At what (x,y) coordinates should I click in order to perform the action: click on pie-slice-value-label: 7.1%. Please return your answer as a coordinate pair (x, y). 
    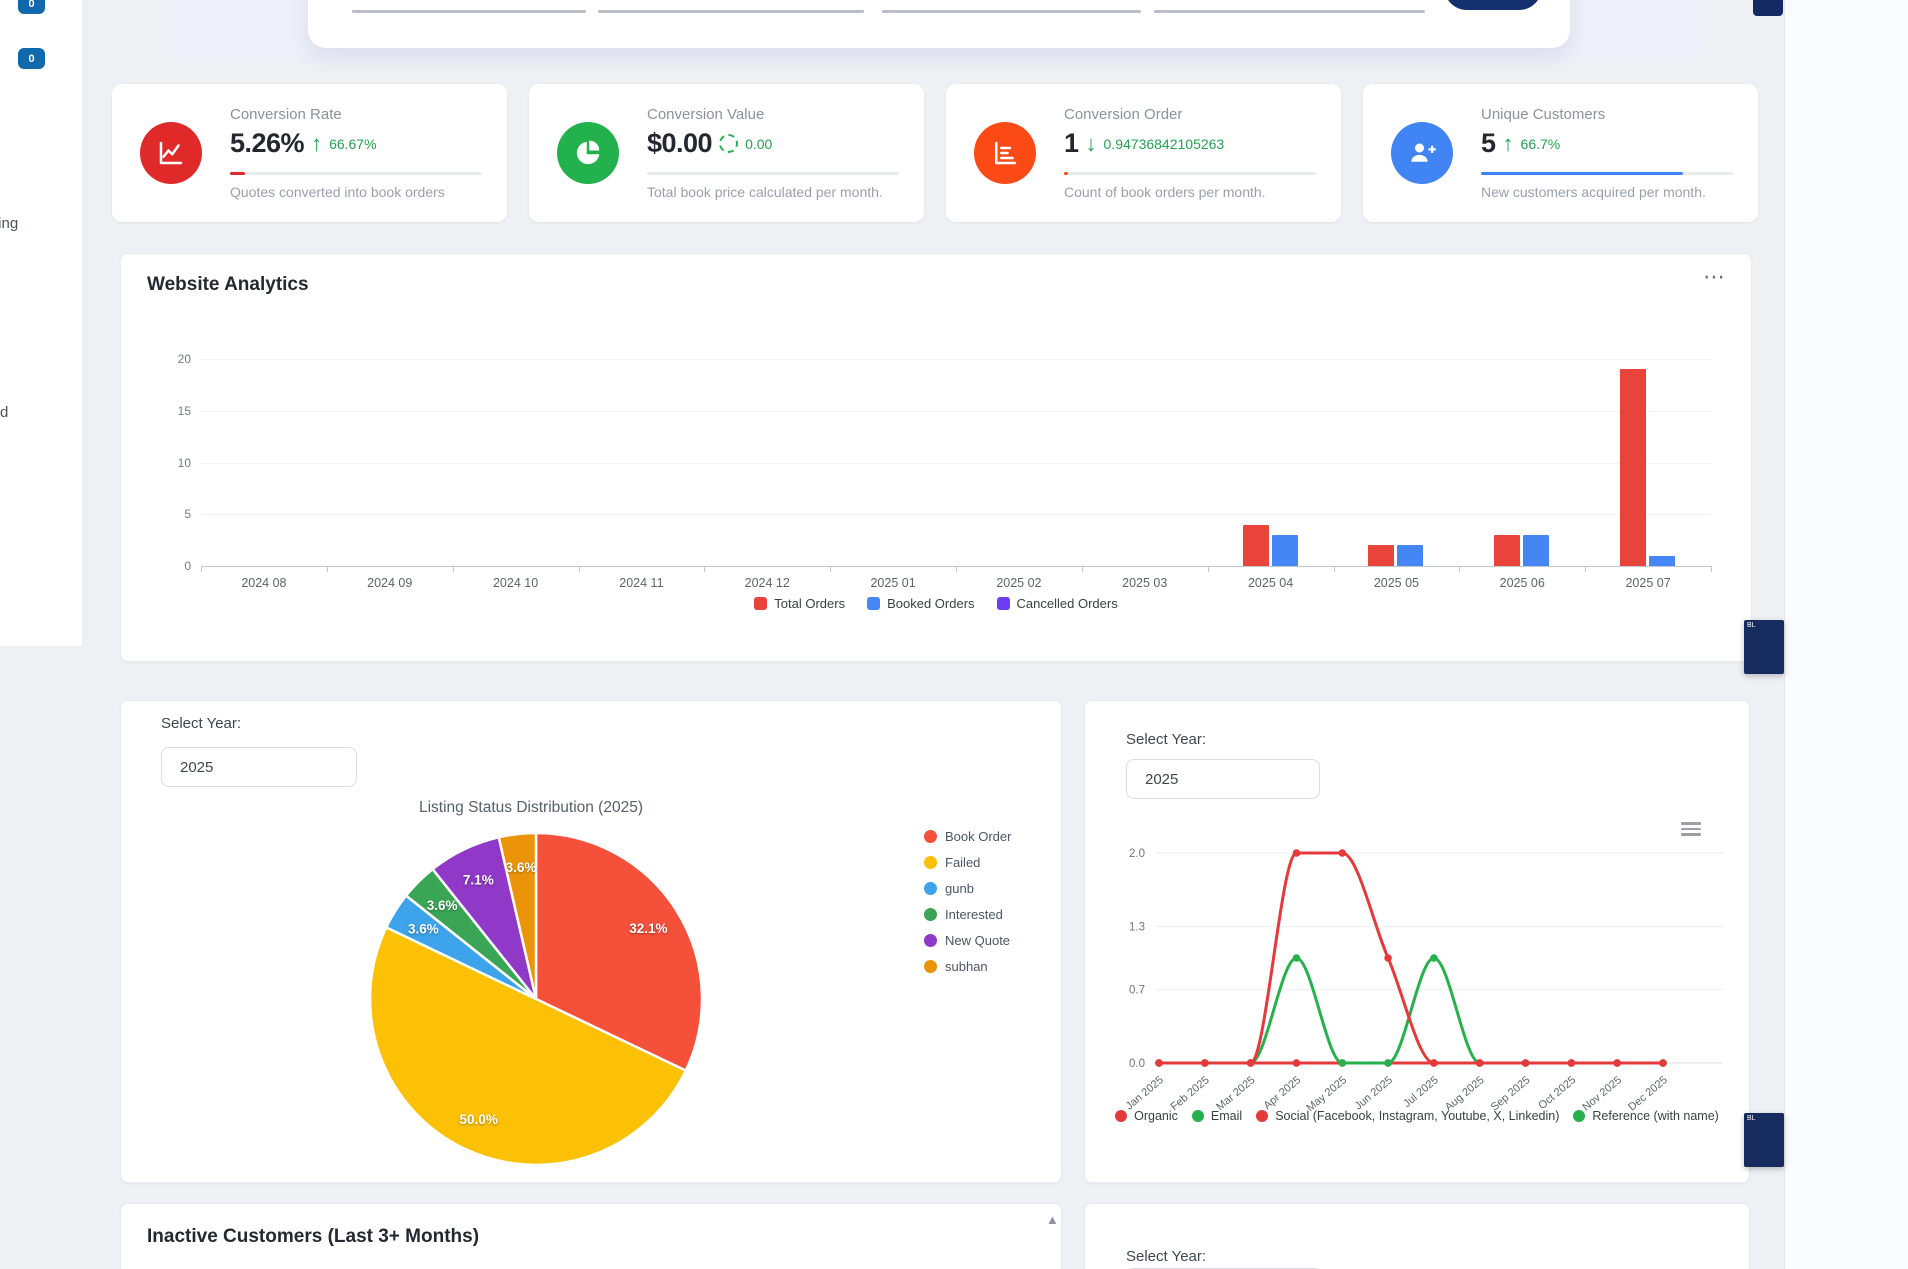
    Looking at the image, I should click on (478, 879).